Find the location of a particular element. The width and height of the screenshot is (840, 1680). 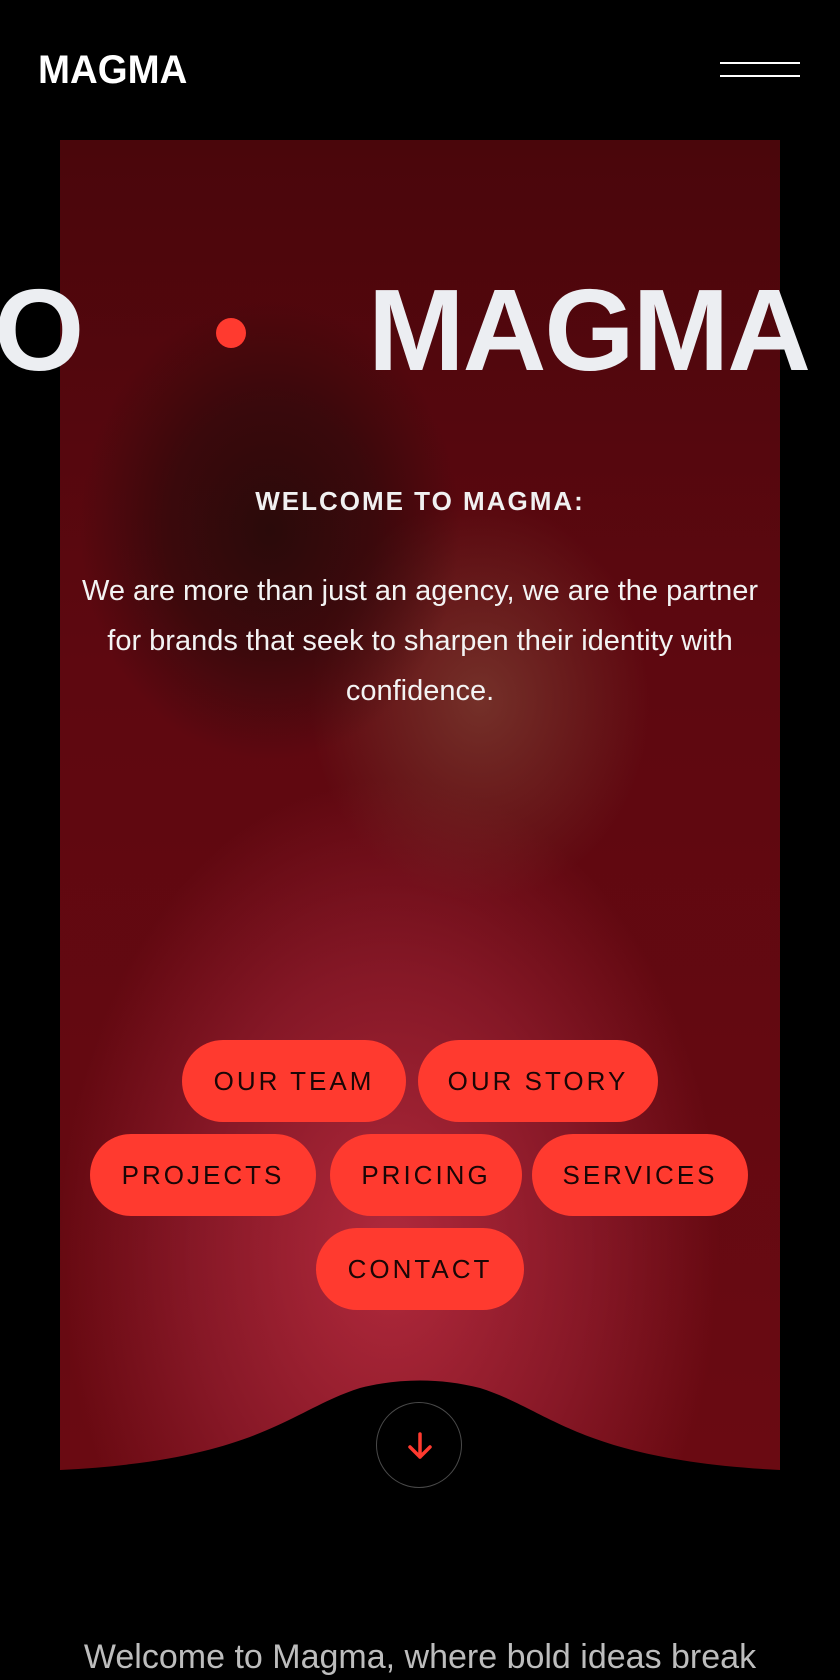

welcome-intro-text: Welcome to Magma, where bold ideas break is located at coordinates (420, 1657).